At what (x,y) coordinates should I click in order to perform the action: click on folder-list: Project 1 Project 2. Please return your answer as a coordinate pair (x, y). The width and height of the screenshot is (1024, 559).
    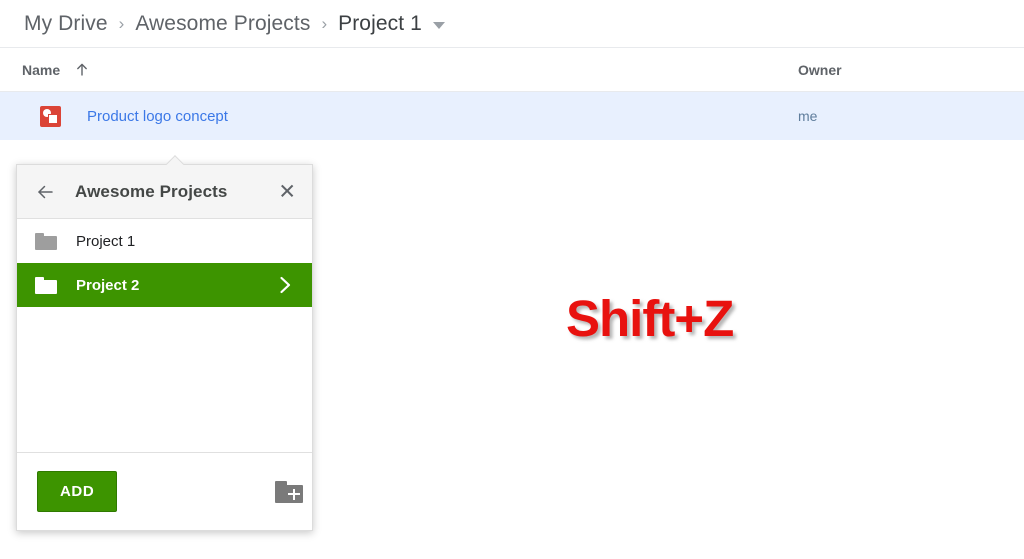
    Looking at the image, I should click on (164, 335).